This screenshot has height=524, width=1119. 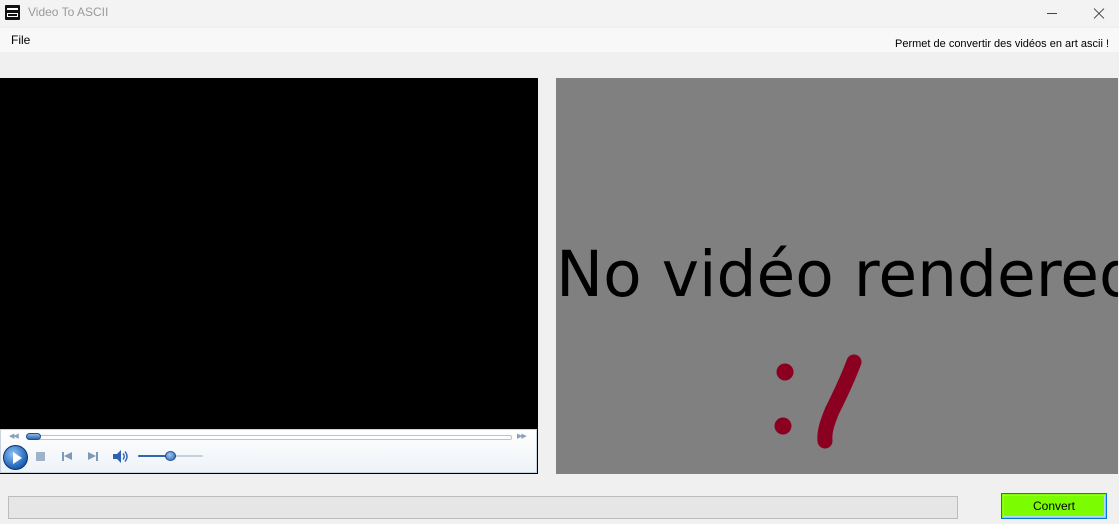 What do you see at coordinates (121, 456) in the screenshot?
I see `volume-icon` at bounding box center [121, 456].